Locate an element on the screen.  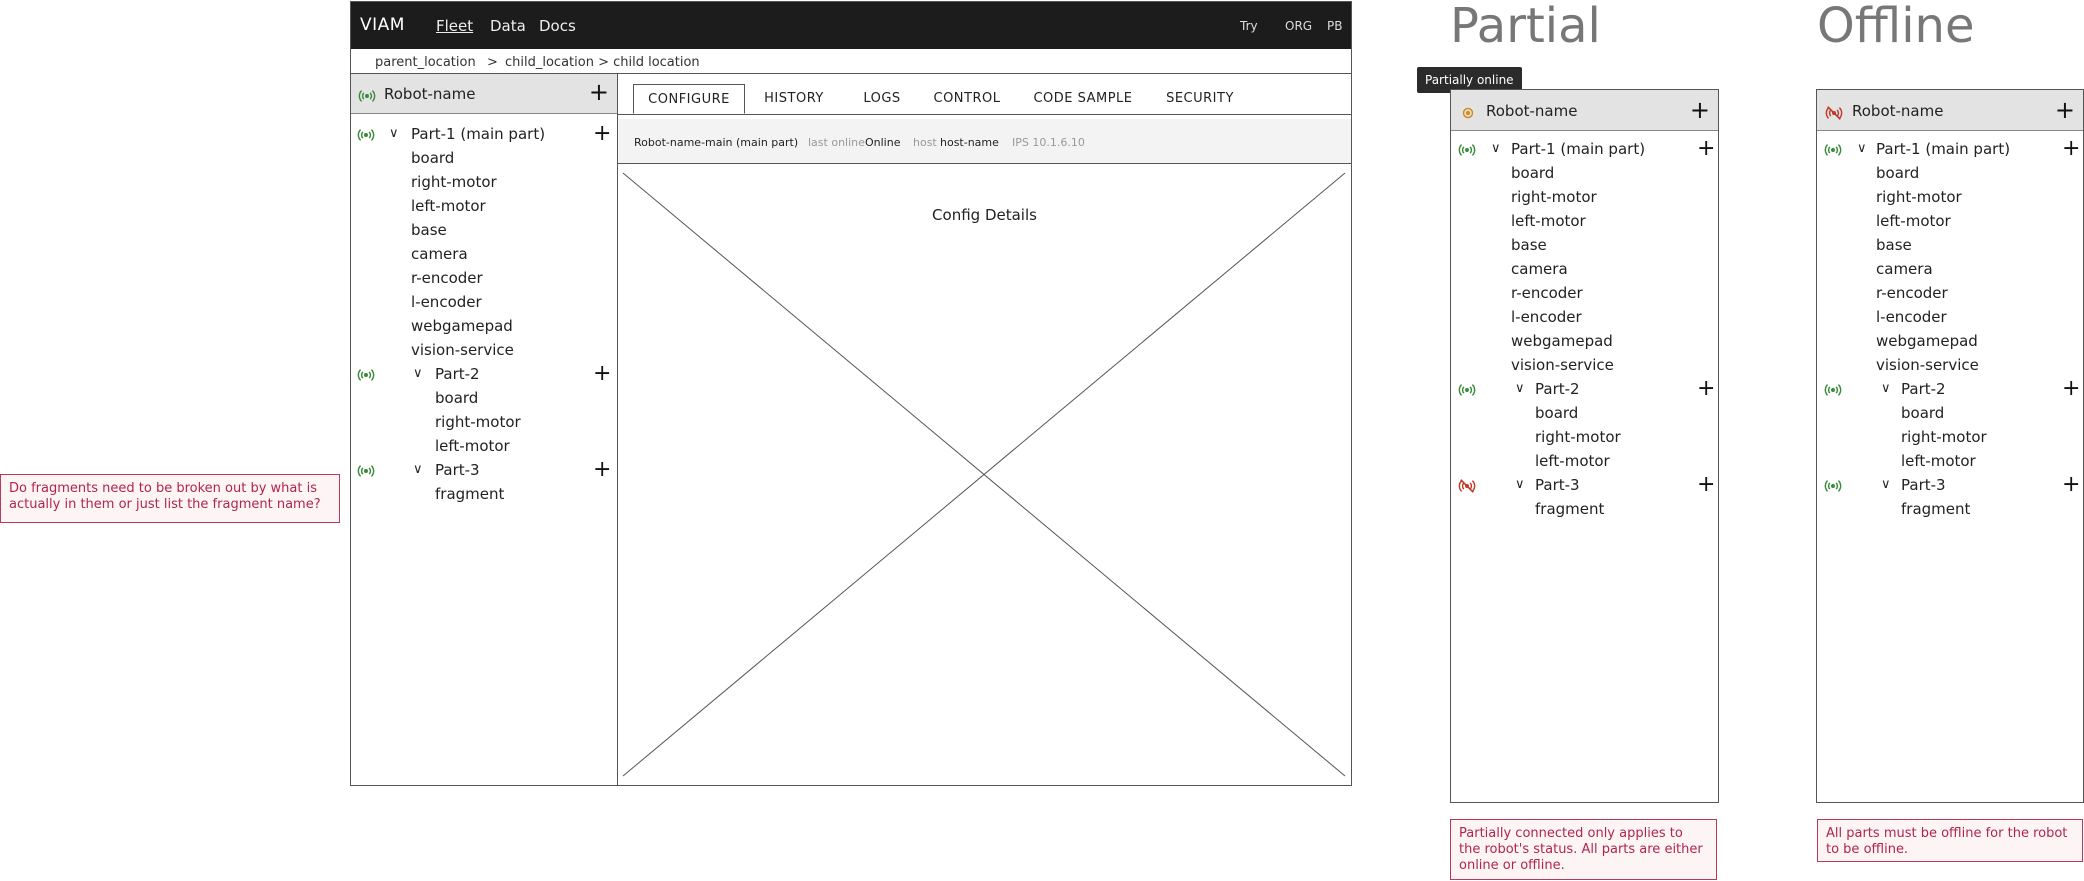
tree-part-row: ∨ Part-3 + is located at coordinates (1584, 486).